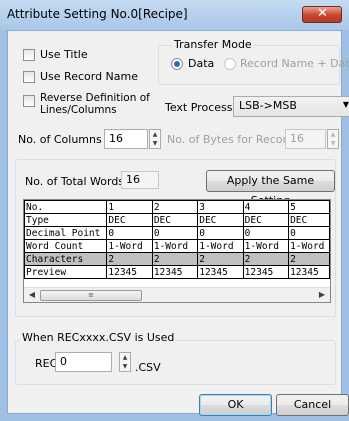  I want to click on bytes-per-record-label: No. of Bytes for Record, so click(230, 139).